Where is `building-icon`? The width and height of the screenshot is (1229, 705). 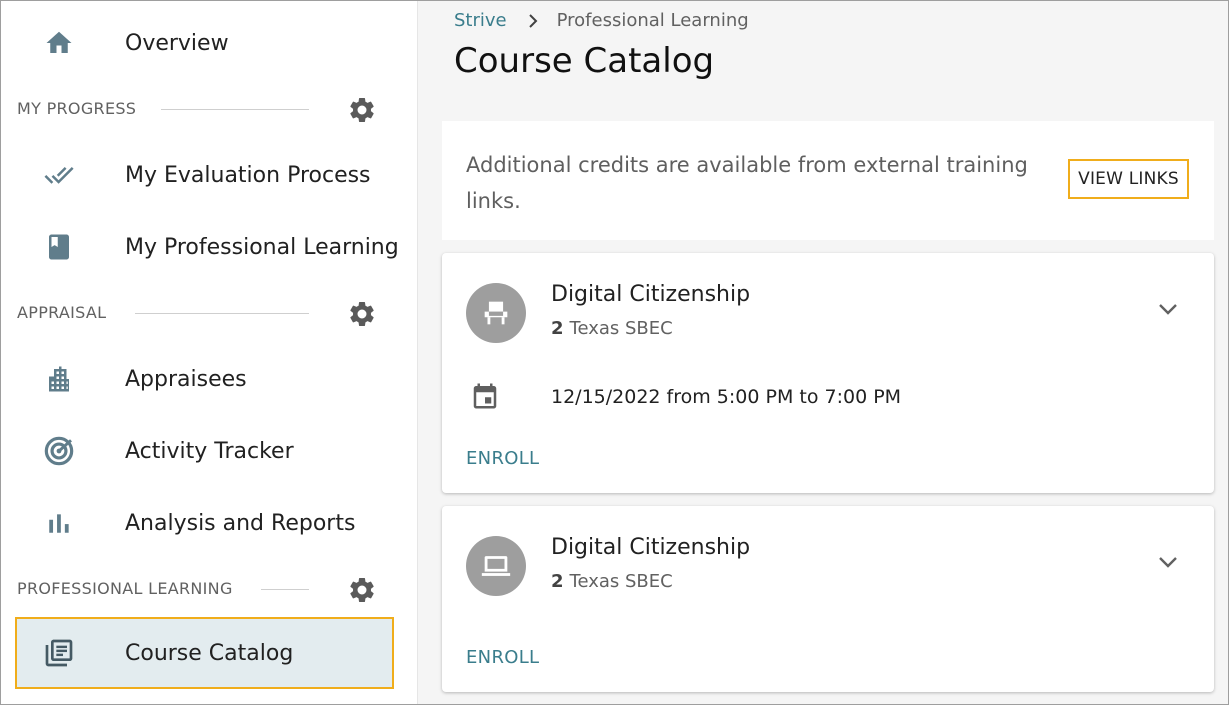 building-icon is located at coordinates (59, 379).